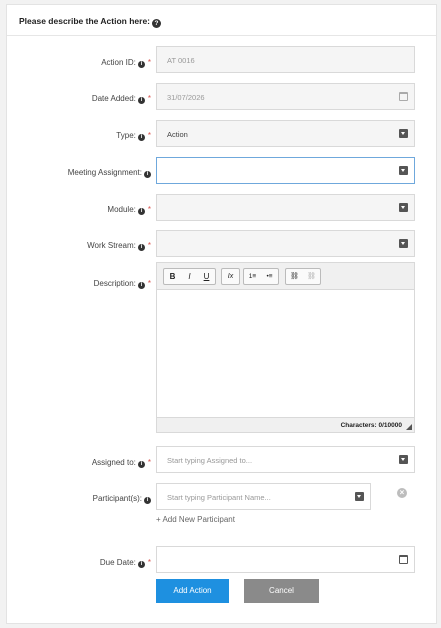 The height and width of the screenshot is (628, 441). Describe the element at coordinates (221, 20) in the screenshot. I see `panel-header: Please describe the Action here:?` at that location.